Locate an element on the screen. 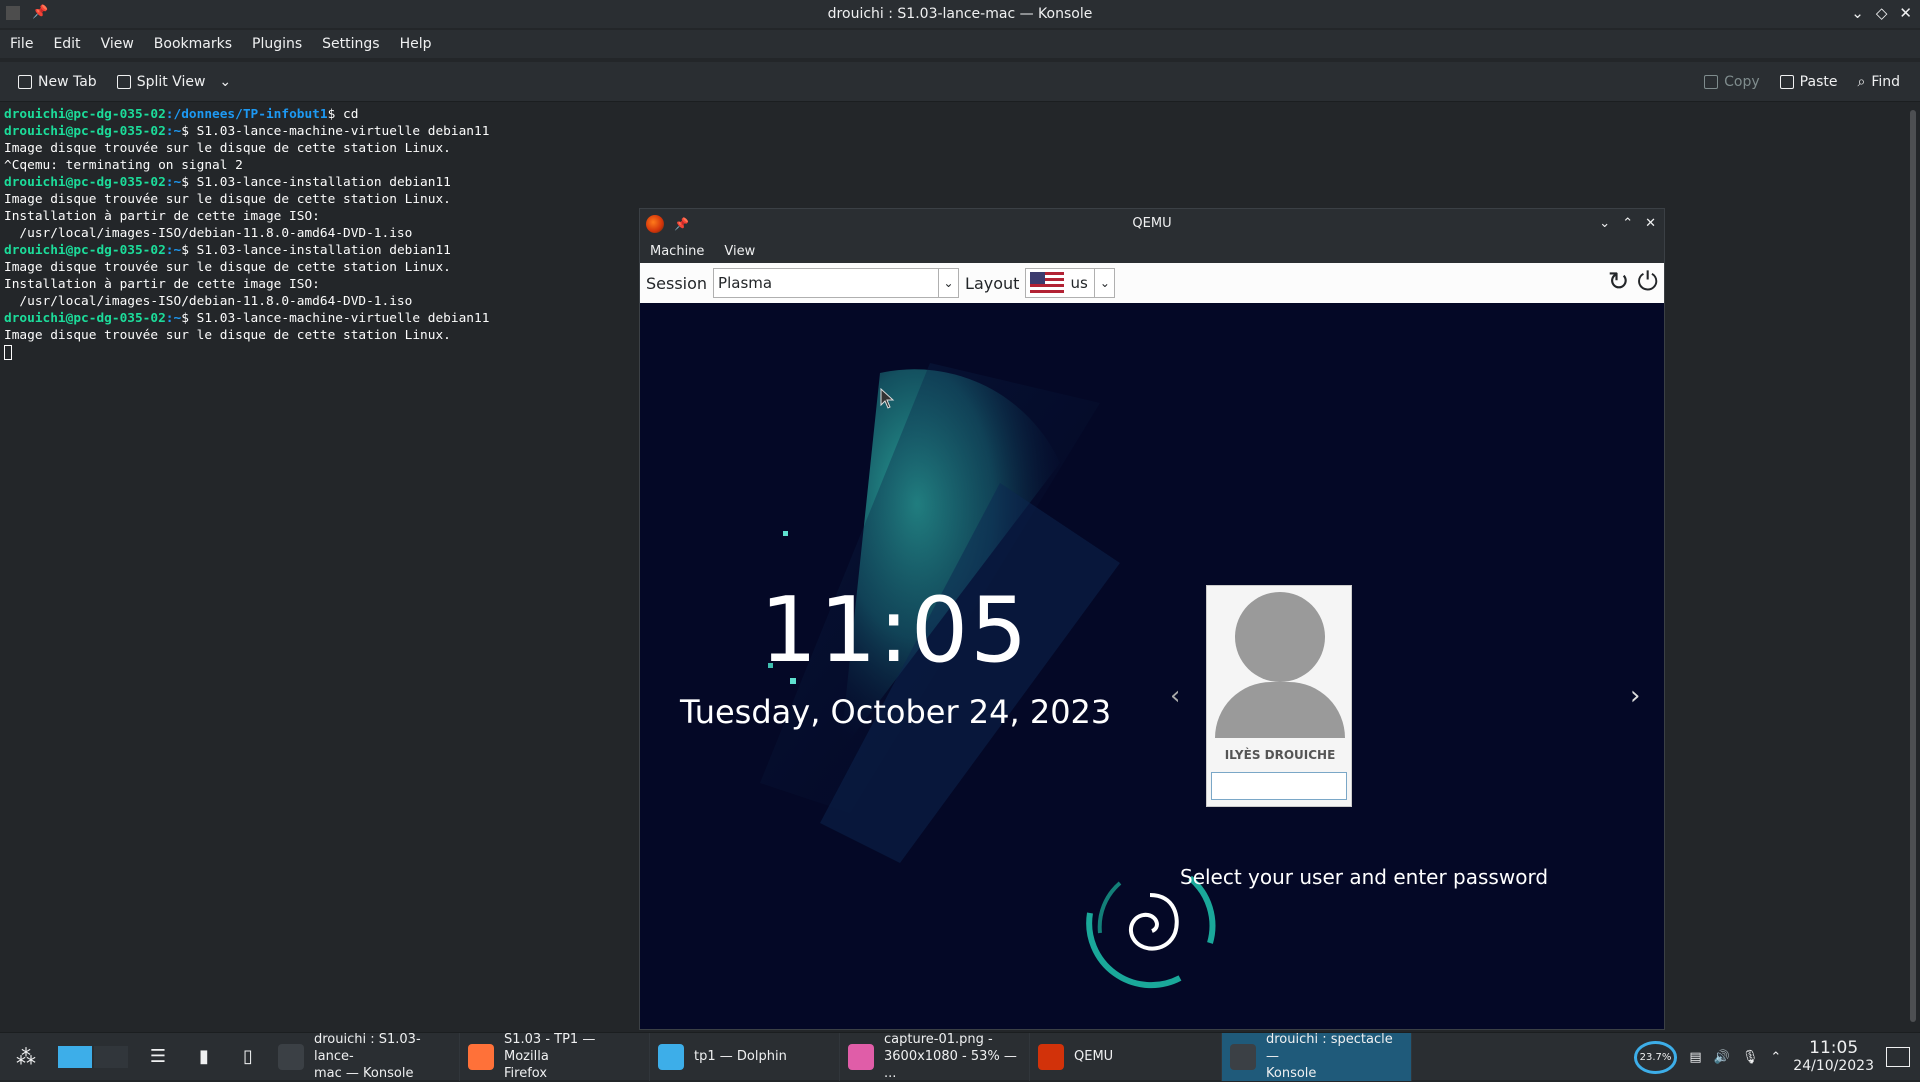 The width and height of the screenshot is (1920, 1082). chevron-up-icon: ⌃ is located at coordinates (1775, 1057).